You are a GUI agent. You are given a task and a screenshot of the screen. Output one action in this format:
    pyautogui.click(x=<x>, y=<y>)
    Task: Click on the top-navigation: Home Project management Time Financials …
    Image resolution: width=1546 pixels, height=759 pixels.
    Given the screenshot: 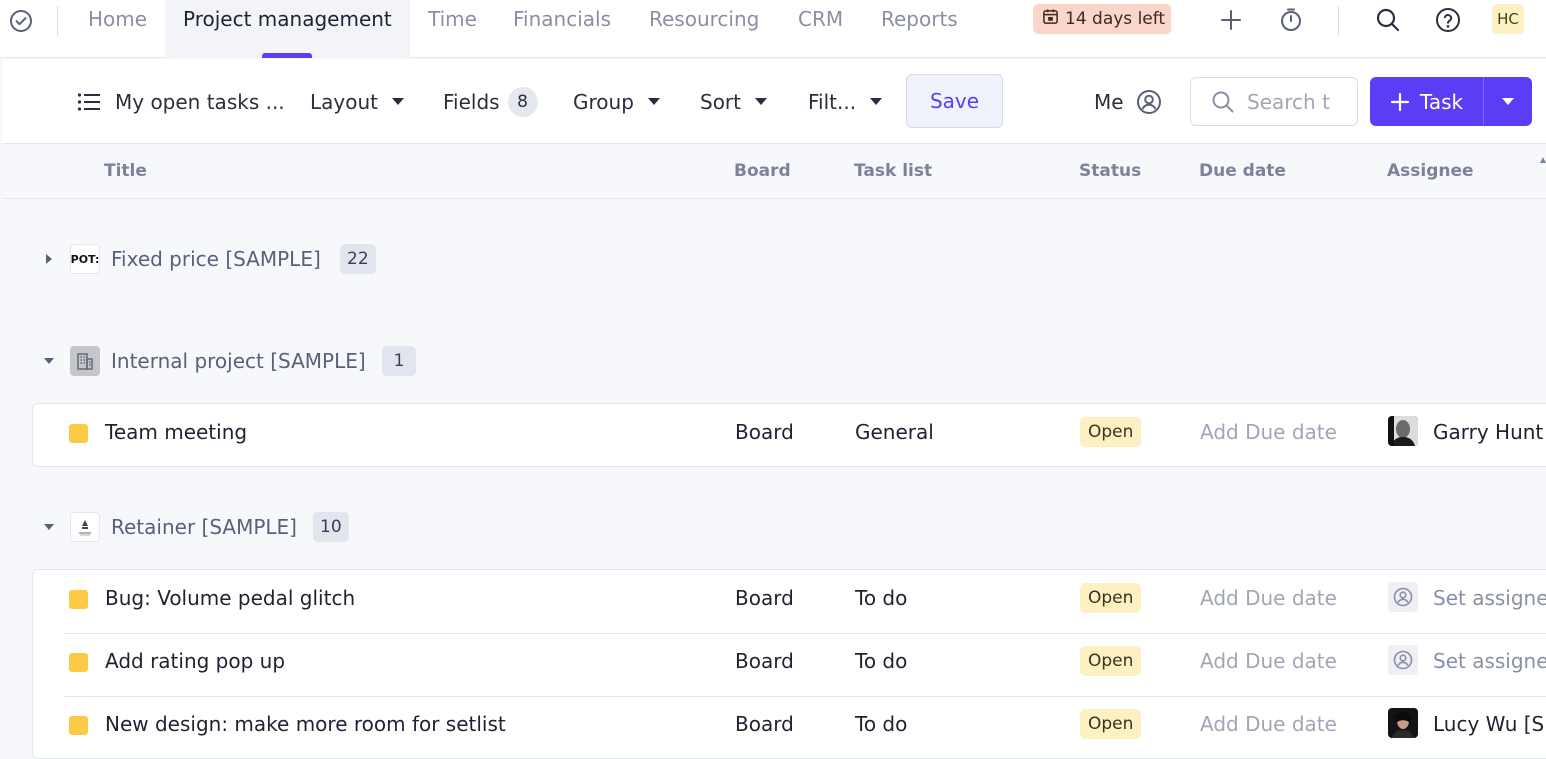 What is the action you would take?
    pyautogui.click(x=773, y=29)
    